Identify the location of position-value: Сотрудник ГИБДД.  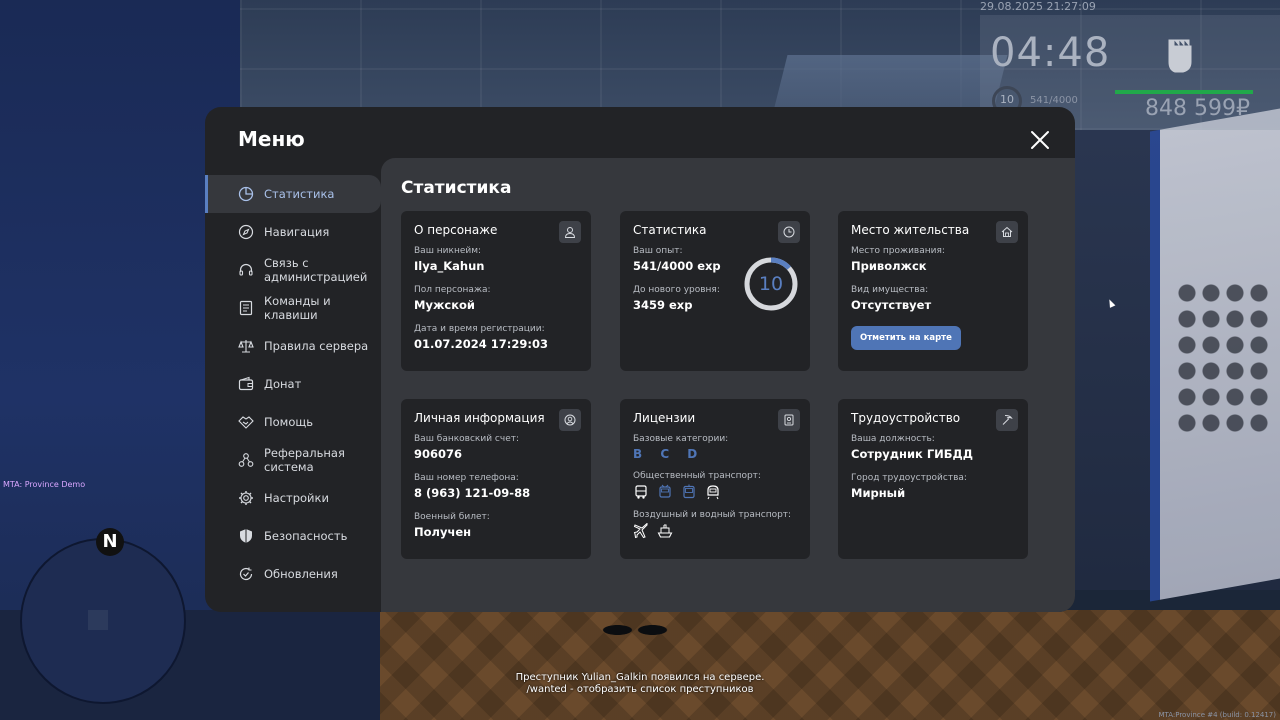
(912, 454).